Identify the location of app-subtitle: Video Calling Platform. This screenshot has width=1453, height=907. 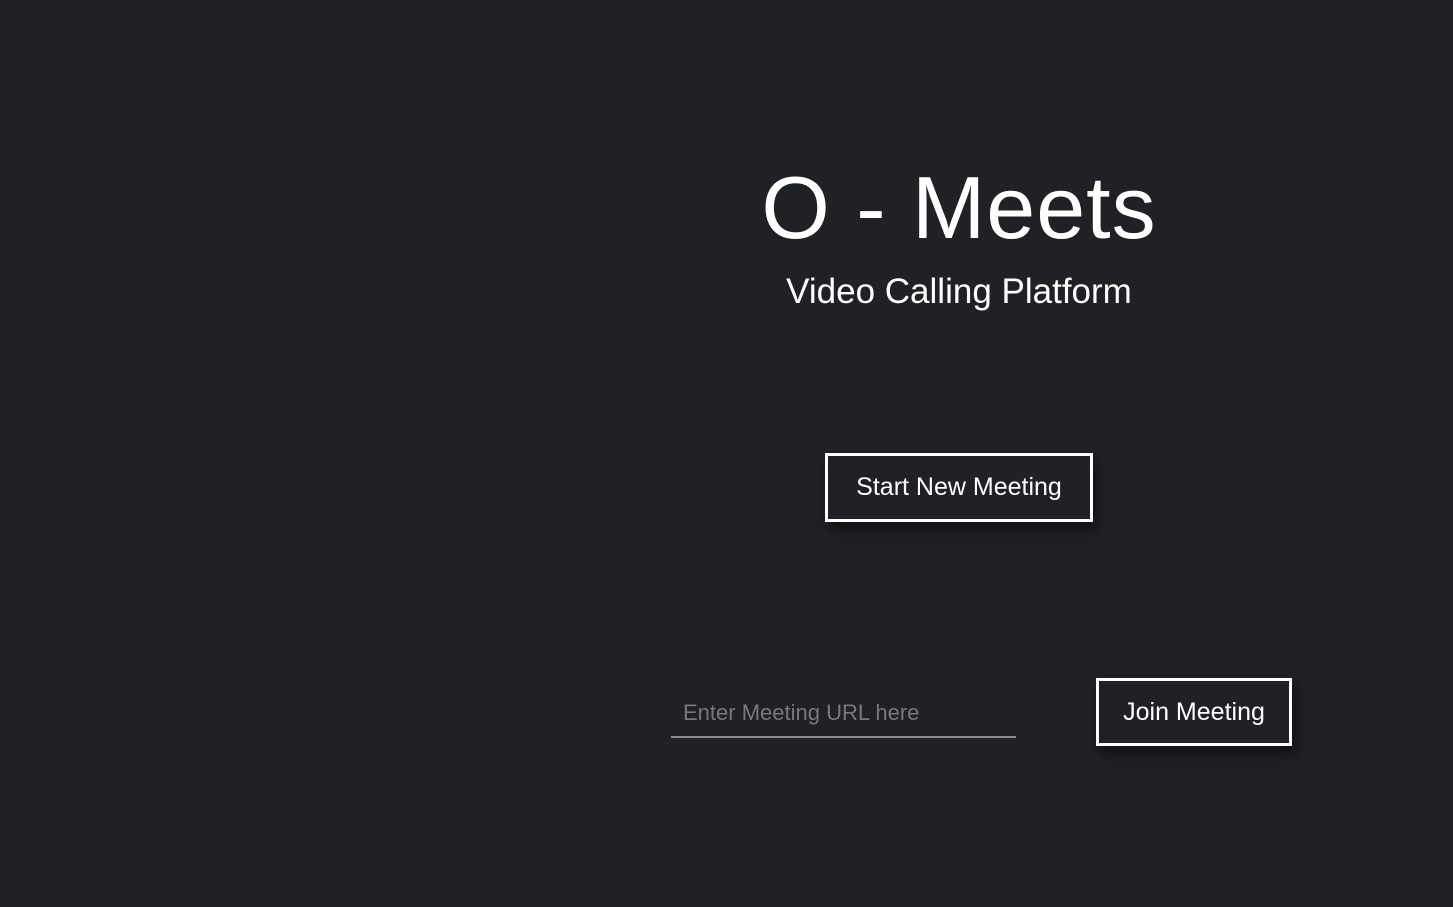
(959, 291).